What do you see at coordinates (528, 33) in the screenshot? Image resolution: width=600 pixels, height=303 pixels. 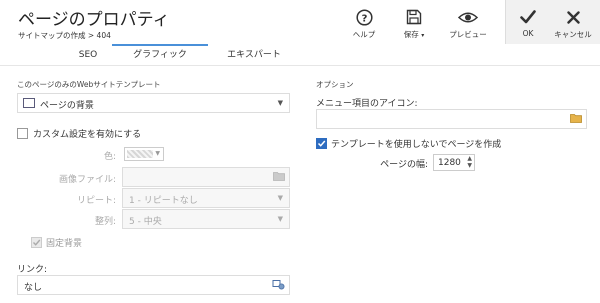 I see `ok-label: OK` at bounding box center [528, 33].